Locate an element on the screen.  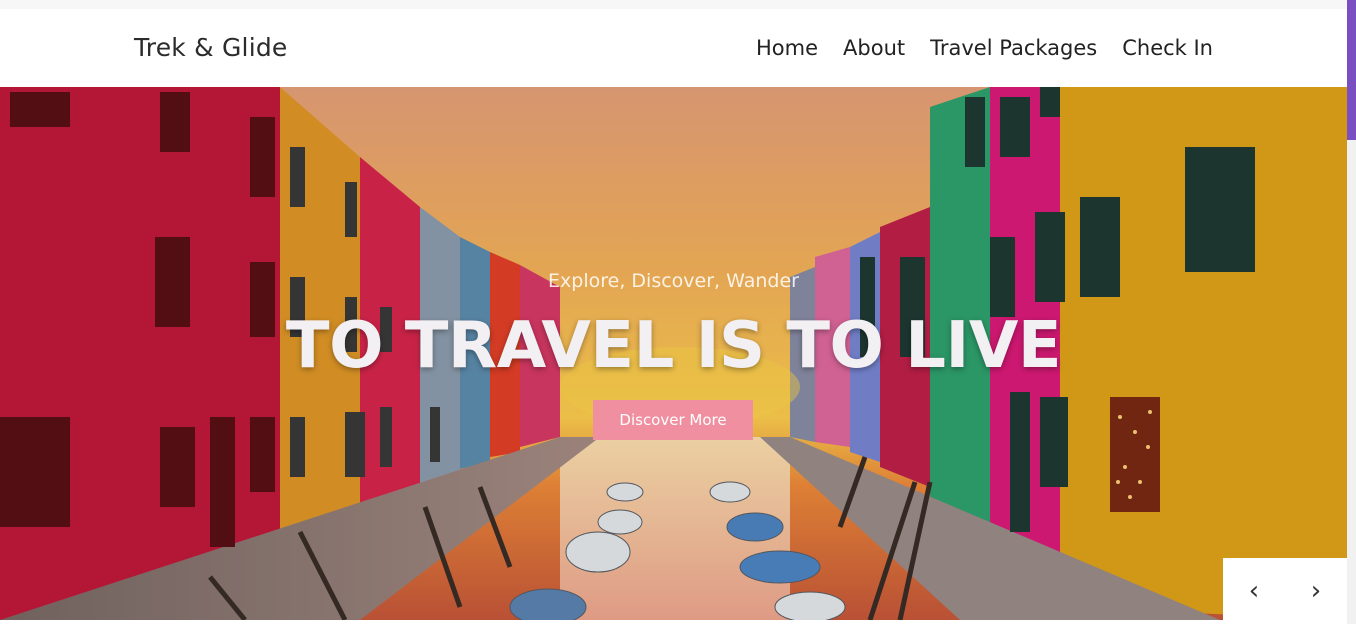
main-nav: Home About Travel Packages Check In is located at coordinates (984, 48).